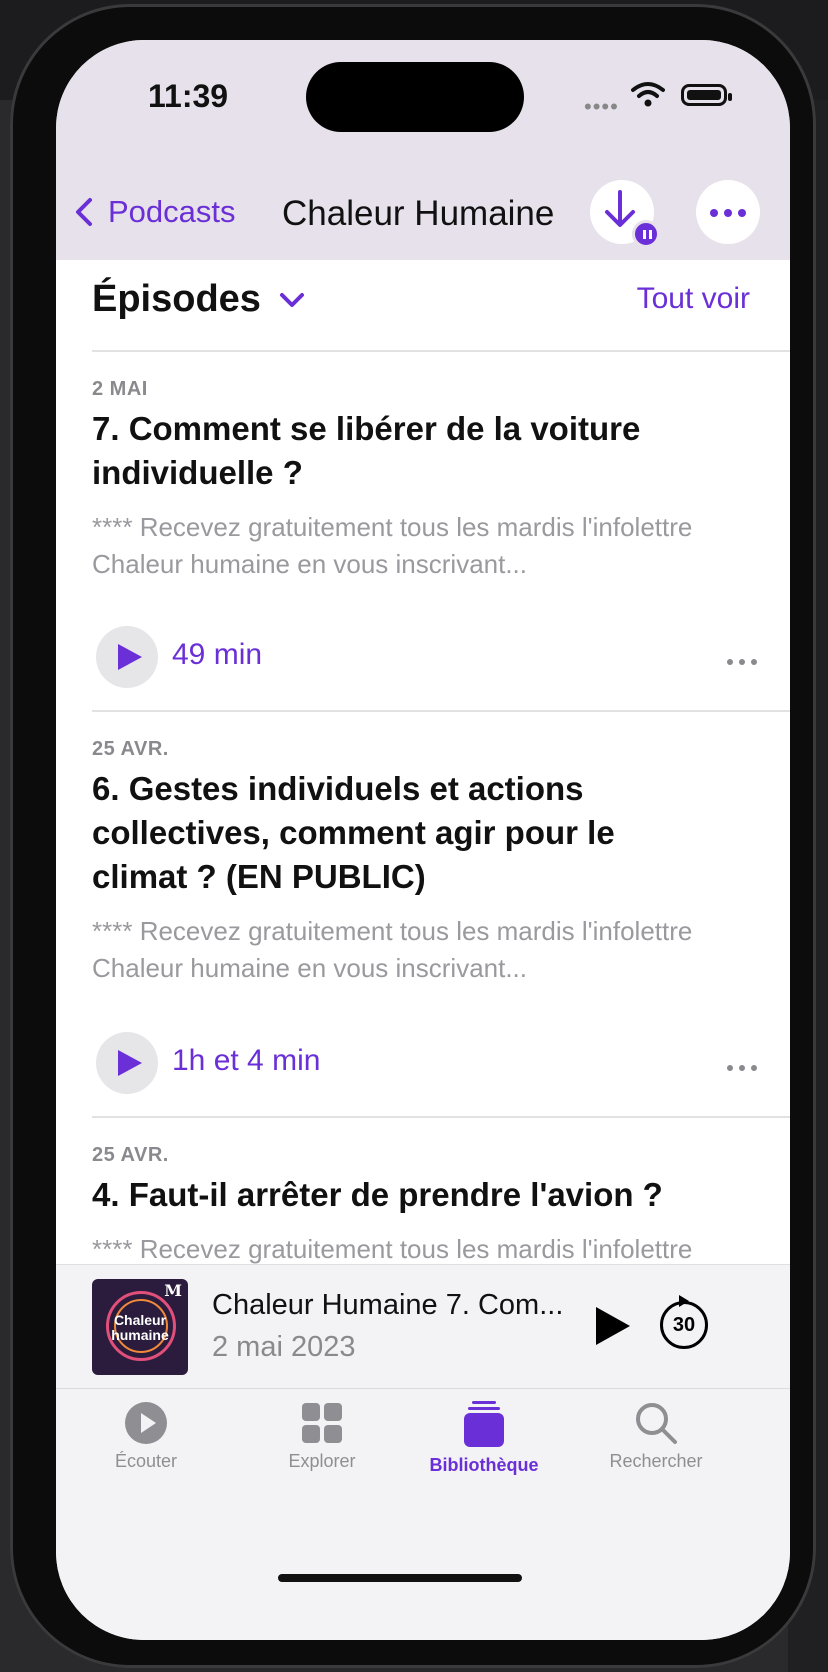  What do you see at coordinates (176, 299) in the screenshot?
I see `section-title: Épisodes` at bounding box center [176, 299].